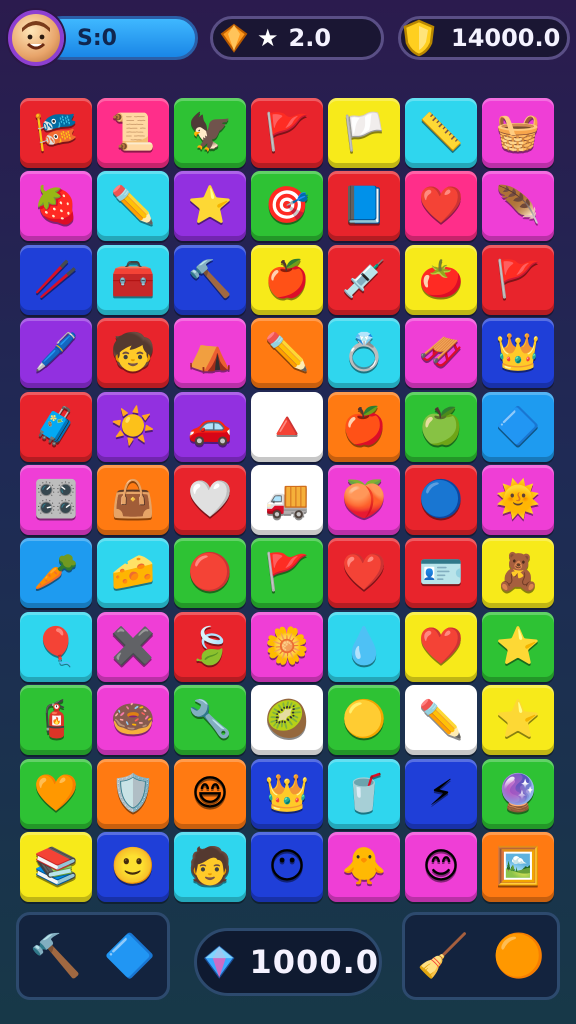  What do you see at coordinates (56, 866) in the screenshot?
I see `board-tile: 📚` at bounding box center [56, 866].